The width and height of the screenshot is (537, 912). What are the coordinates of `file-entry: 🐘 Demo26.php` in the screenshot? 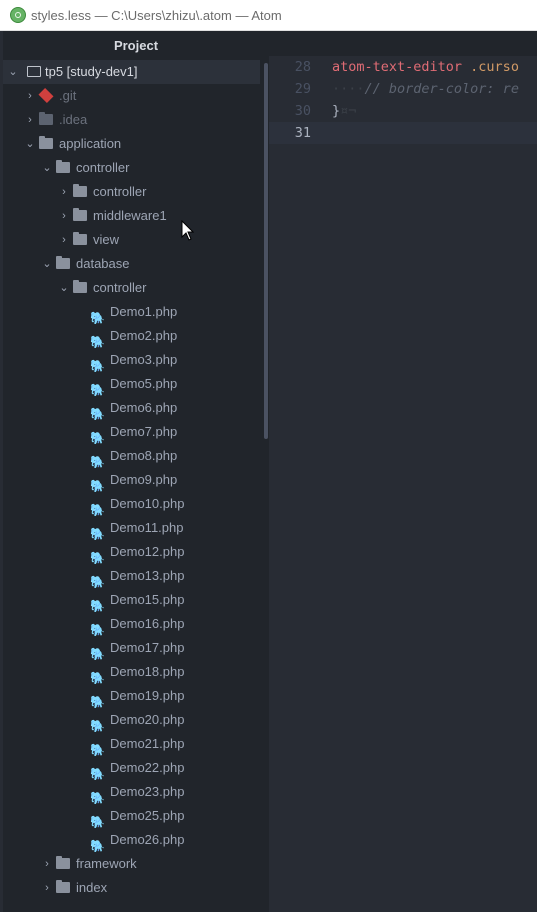 It's located at (131, 840).